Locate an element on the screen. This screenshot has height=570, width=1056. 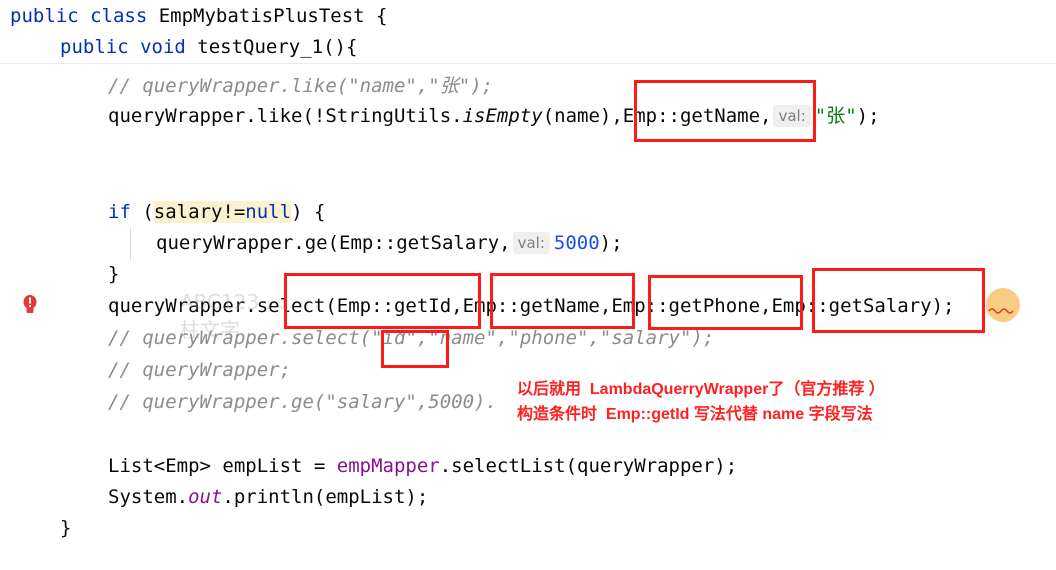
ge-call: queryWrapper.ge(Emp::getSalary, is located at coordinates (333, 243).